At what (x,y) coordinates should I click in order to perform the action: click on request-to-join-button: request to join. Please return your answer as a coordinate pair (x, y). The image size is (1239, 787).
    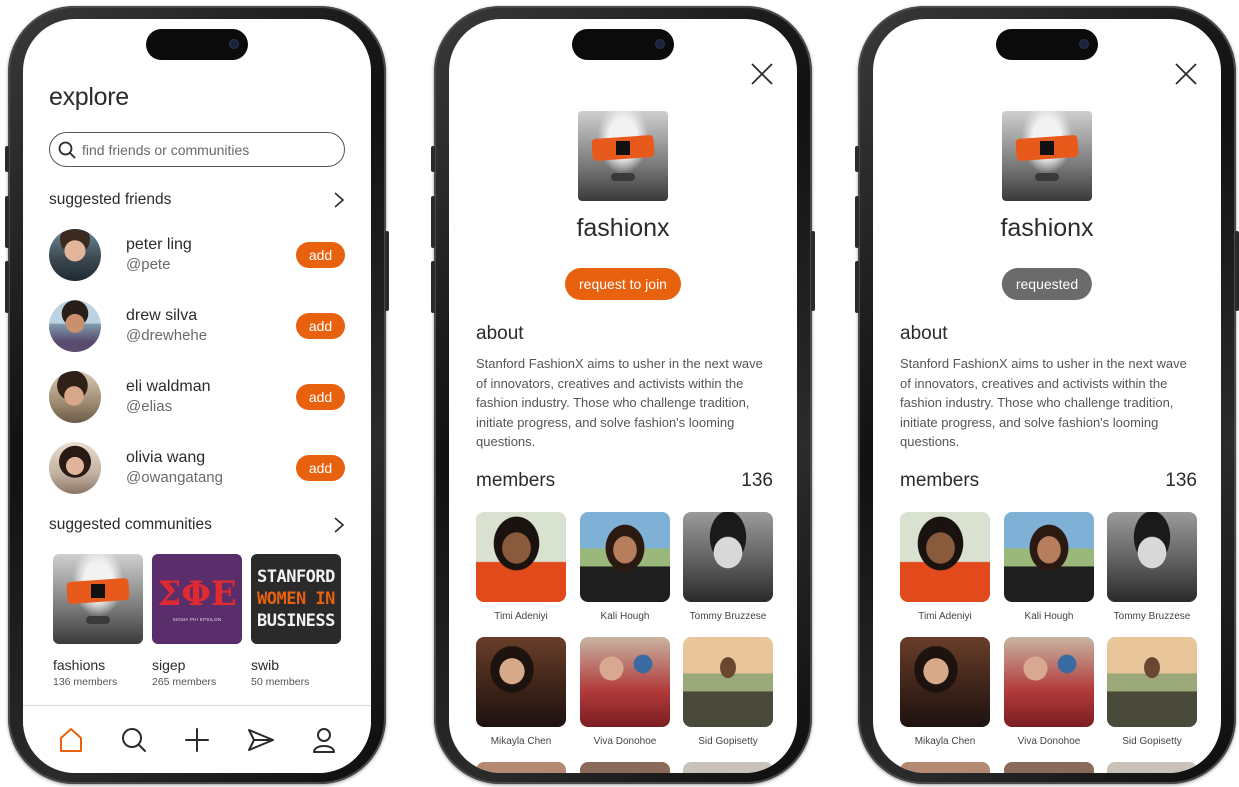
    Looking at the image, I should click on (623, 284).